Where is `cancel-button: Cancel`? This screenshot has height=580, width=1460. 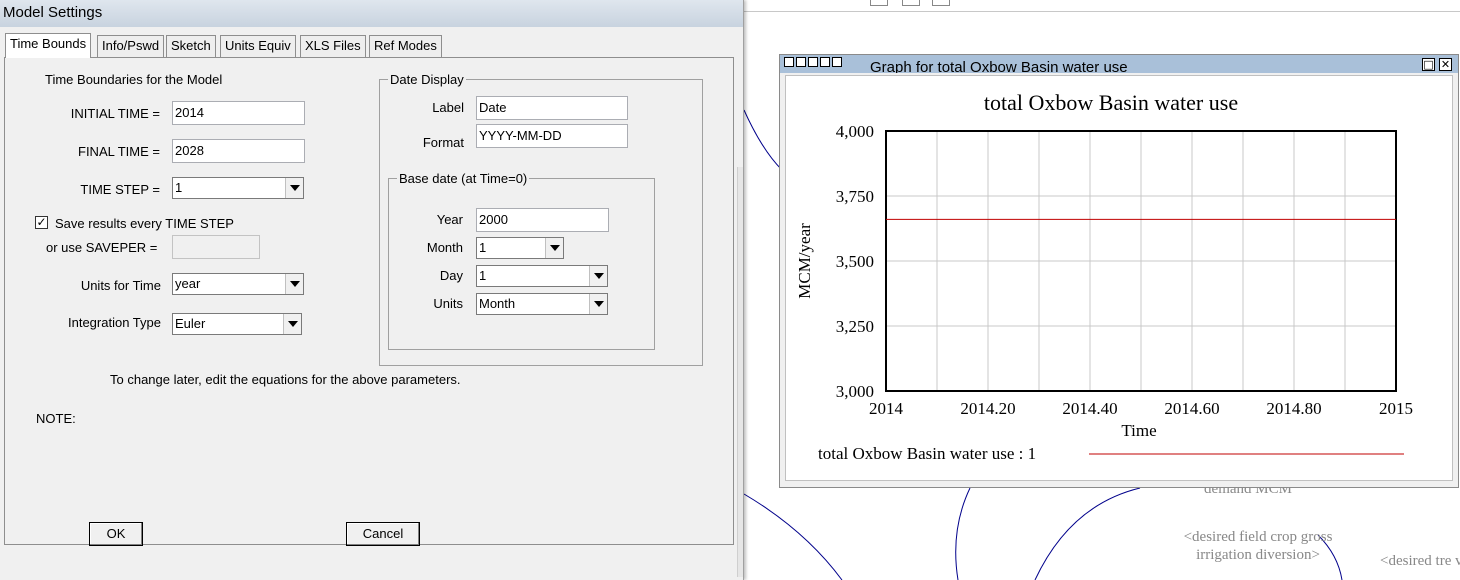
cancel-button: Cancel is located at coordinates (383, 534).